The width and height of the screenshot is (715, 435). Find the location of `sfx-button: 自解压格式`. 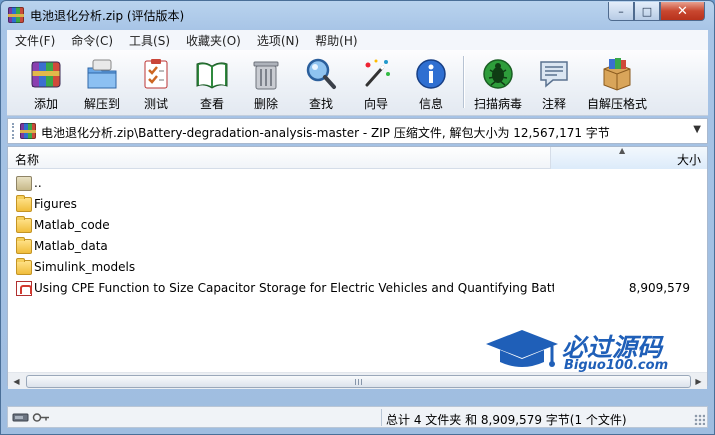

sfx-button: 自解压格式 is located at coordinates (617, 83).